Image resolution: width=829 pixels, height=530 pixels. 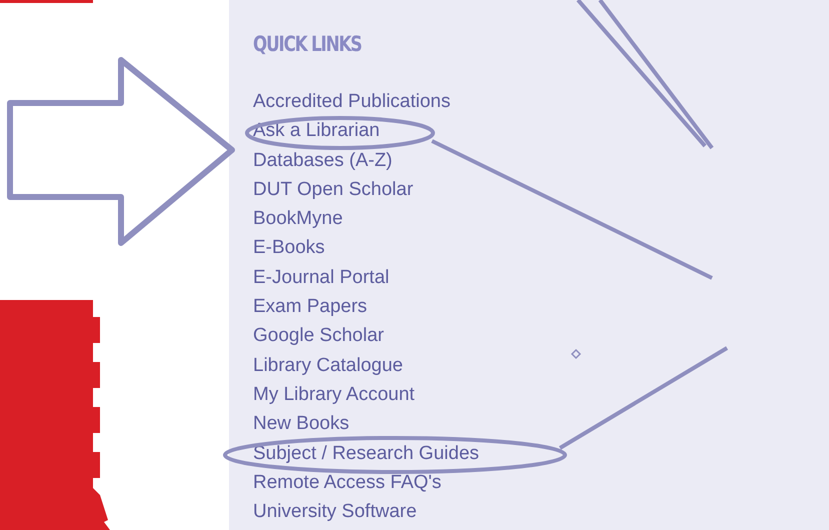 What do you see at coordinates (301, 424) in the screenshot?
I see `quick-link: New Books` at bounding box center [301, 424].